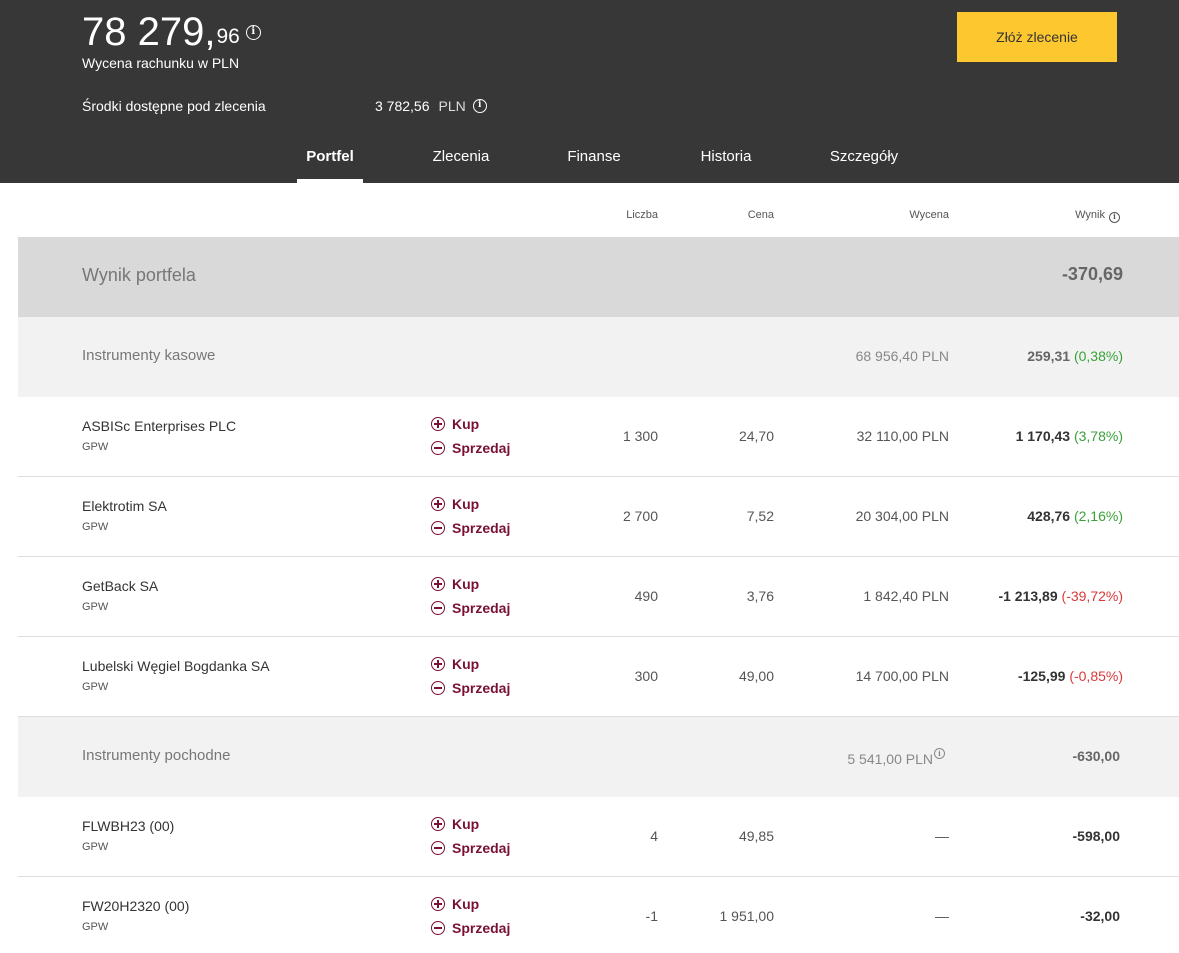  I want to click on instrument-result-value: 428,76, so click(1049, 516).